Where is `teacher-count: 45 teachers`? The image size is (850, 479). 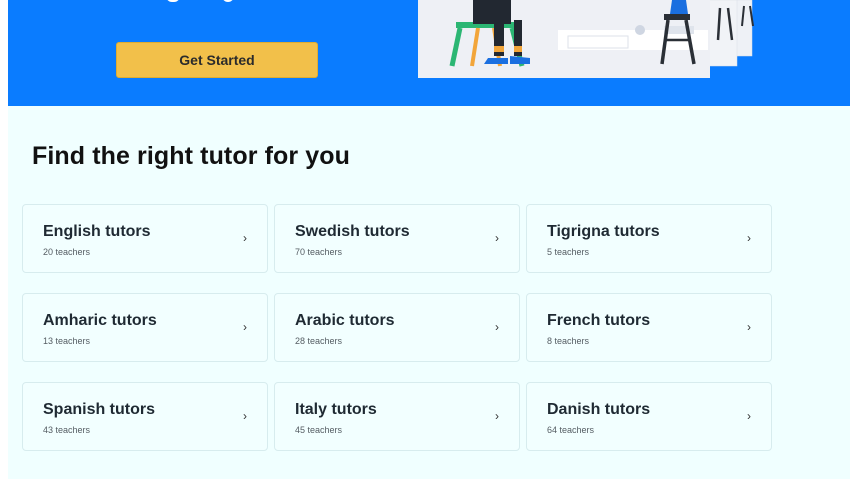
teacher-count: 45 teachers is located at coordinates (319, 430).